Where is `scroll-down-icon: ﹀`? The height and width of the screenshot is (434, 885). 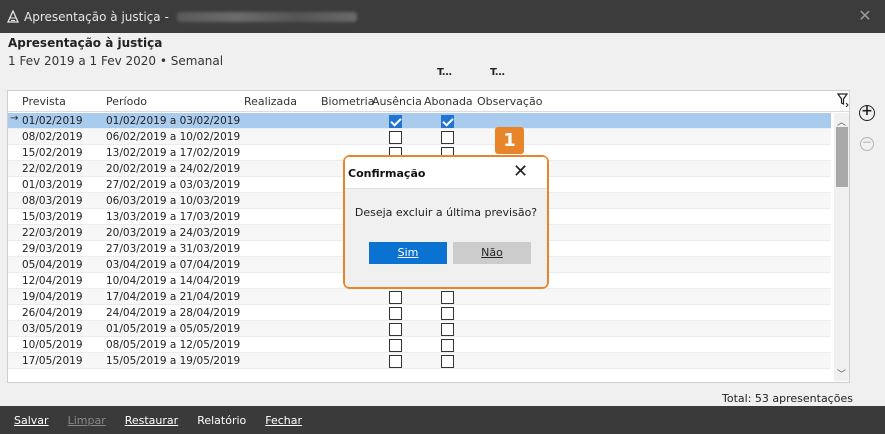
scroll-down-icon: ﹀ is located at coordinates (841, 373).